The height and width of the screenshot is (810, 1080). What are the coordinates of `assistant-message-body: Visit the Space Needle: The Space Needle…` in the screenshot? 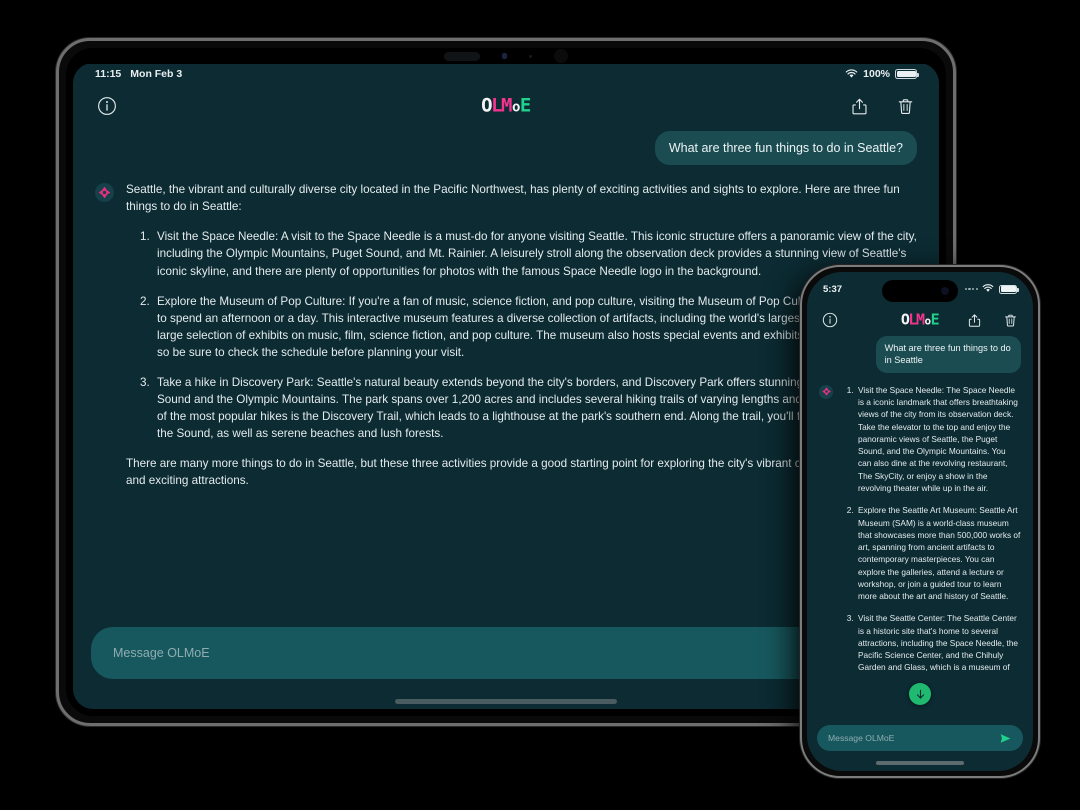 It's located at (931, 534).